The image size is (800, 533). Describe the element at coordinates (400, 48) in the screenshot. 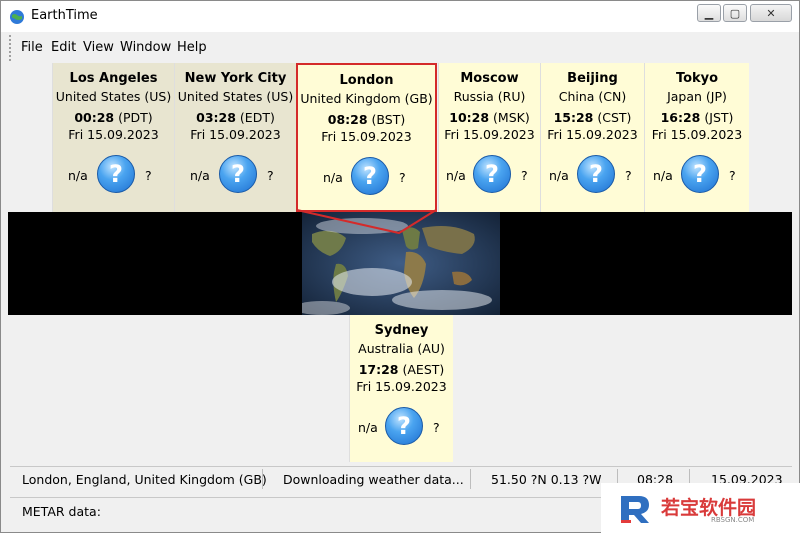

I see `menu-bar: File Edit View Window Help` at that location.